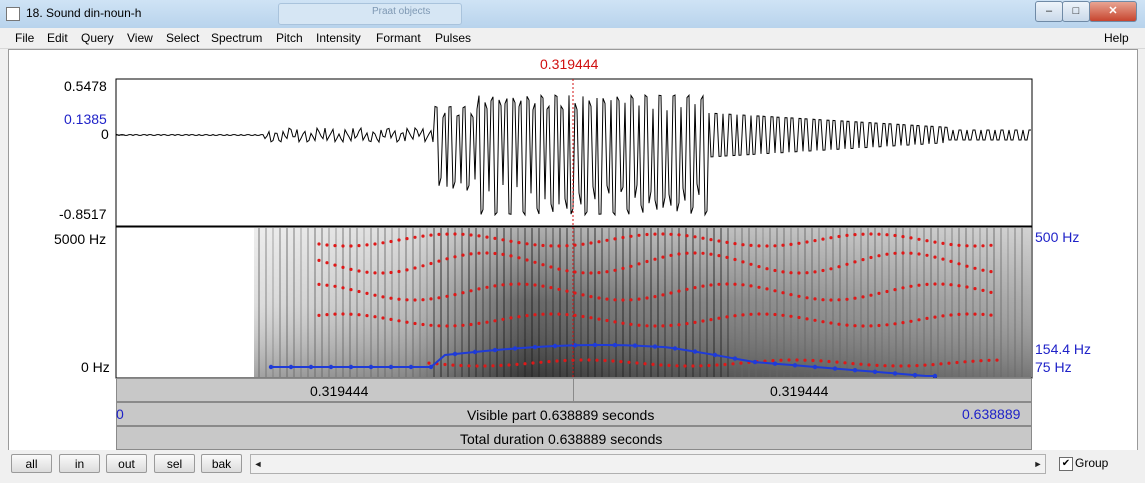 This screenshot has width=1145, height=483. Describe the element at coordinates (338, 38) in the screenshot. I see `menu-intensity: Intensity` at that location.